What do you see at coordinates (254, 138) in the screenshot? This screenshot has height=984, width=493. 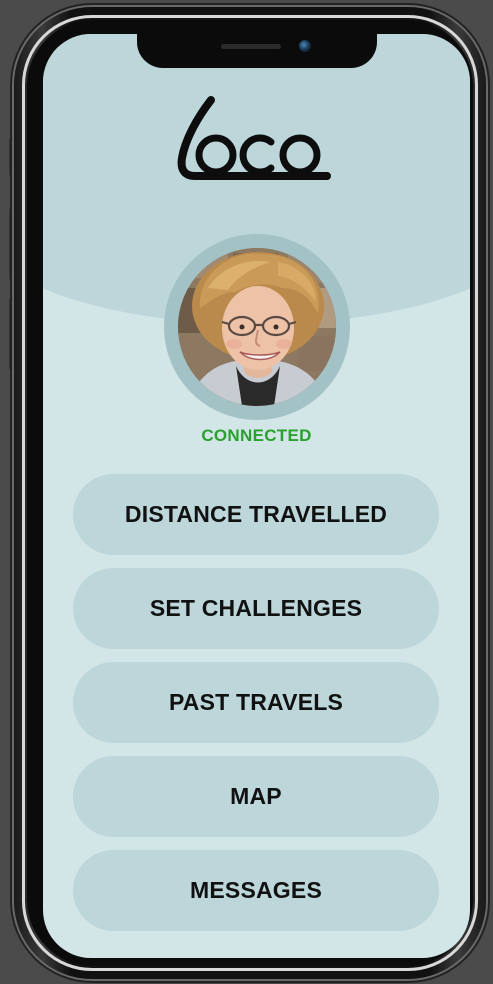 I see `loco-logo: loco` at bounding box center [254, 138].